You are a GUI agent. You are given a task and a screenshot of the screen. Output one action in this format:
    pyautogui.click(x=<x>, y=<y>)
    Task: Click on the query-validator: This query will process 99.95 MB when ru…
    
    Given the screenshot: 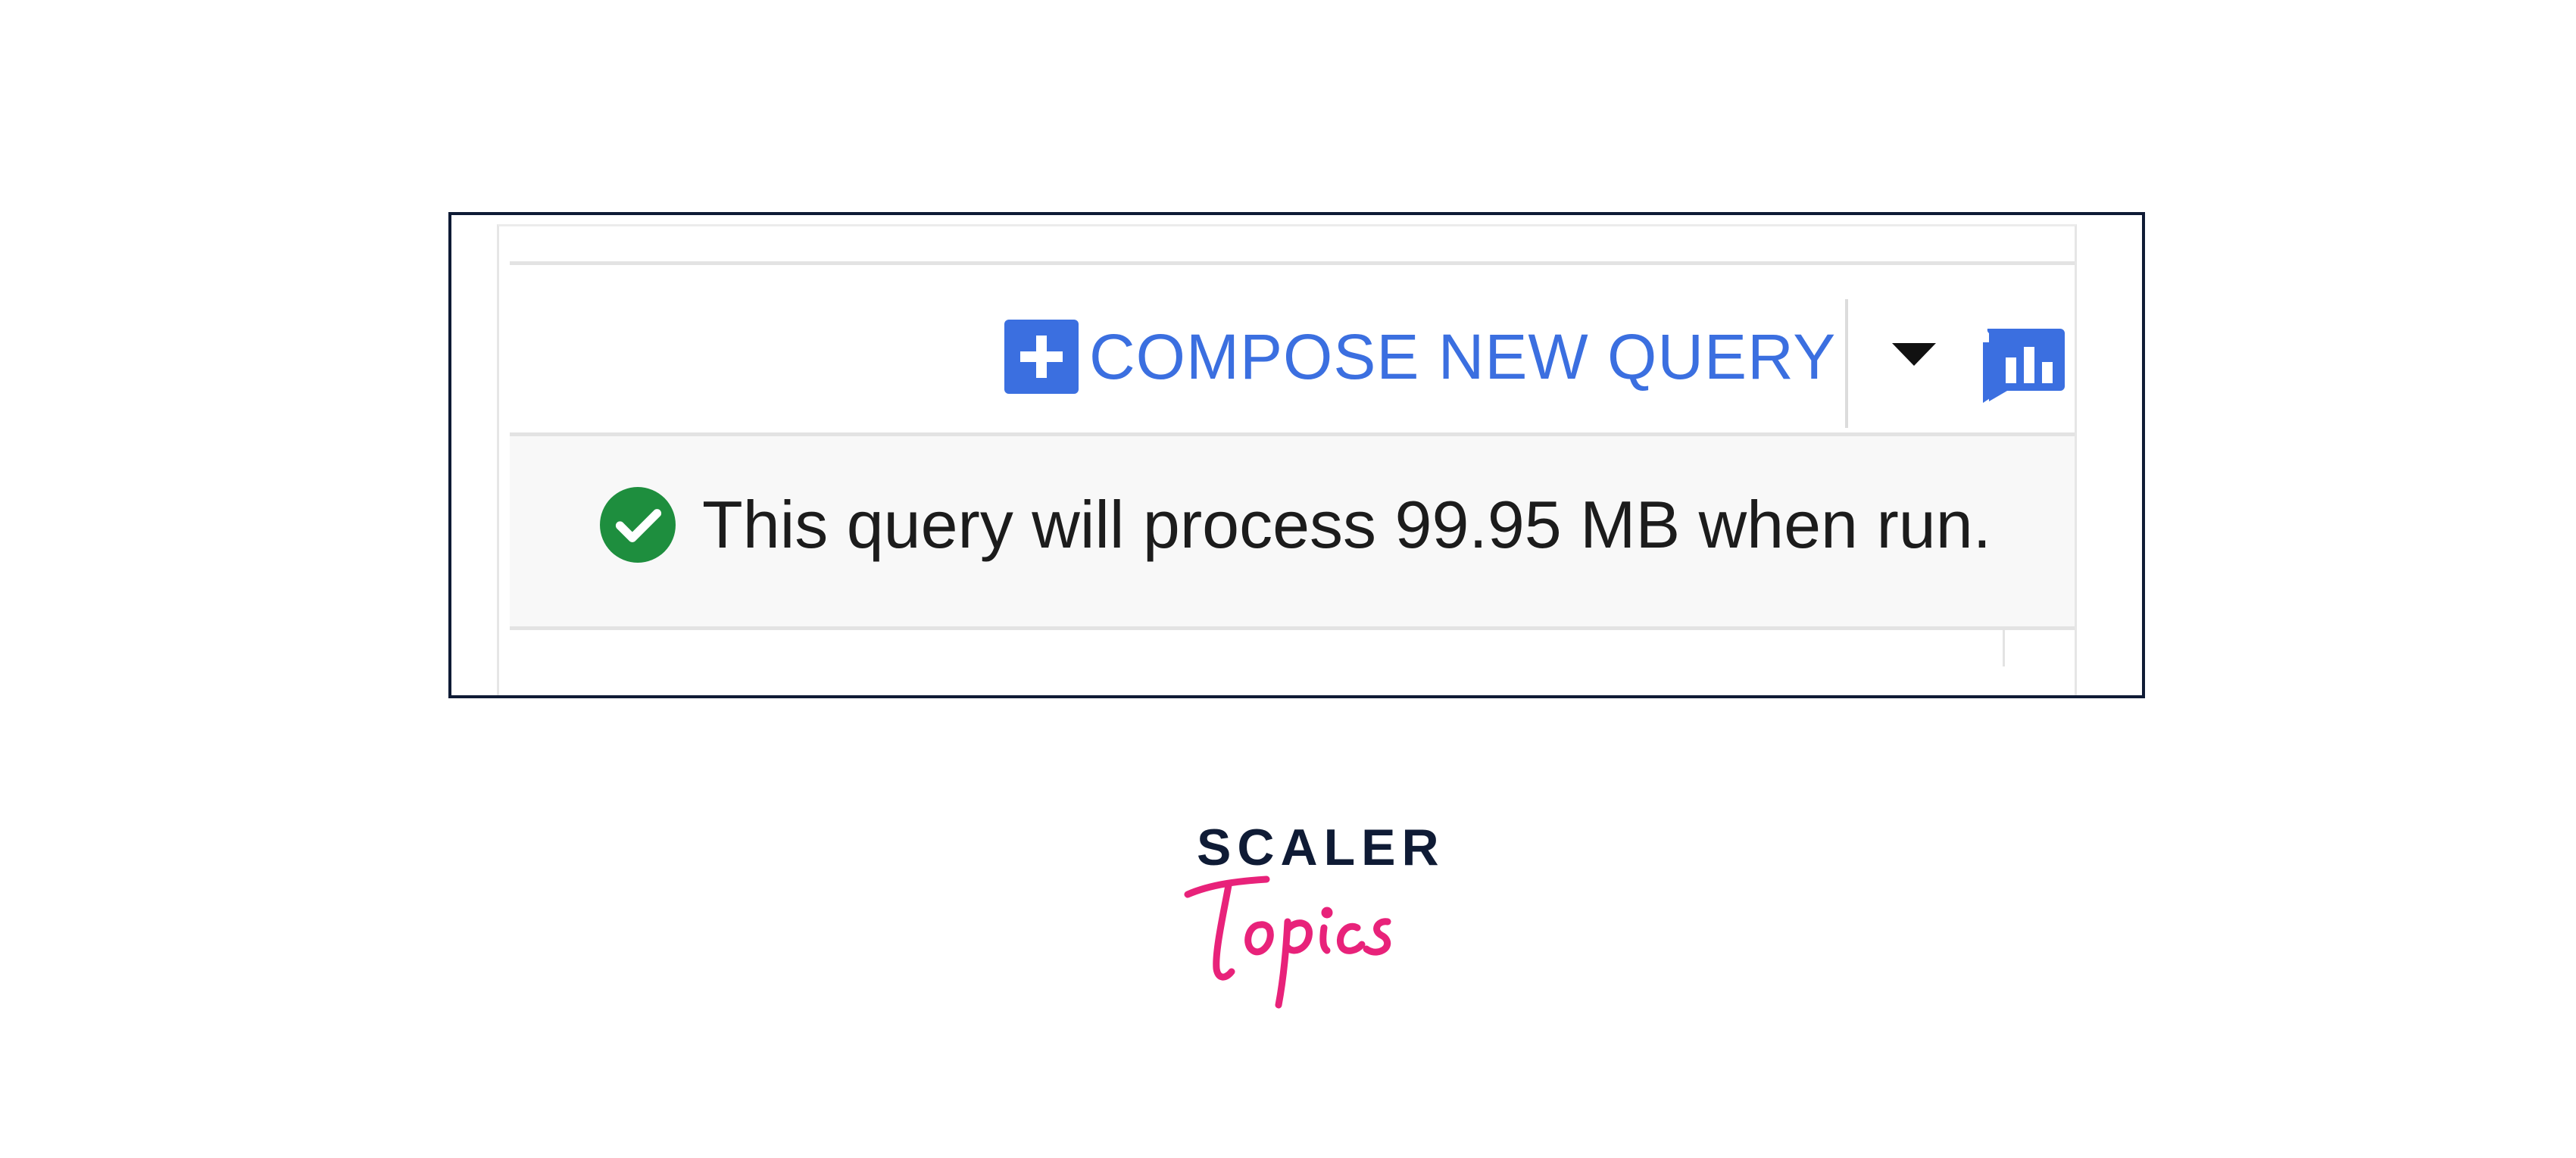 What is the action you would take?
    pyautogui.click(x=1295, y=525)
    